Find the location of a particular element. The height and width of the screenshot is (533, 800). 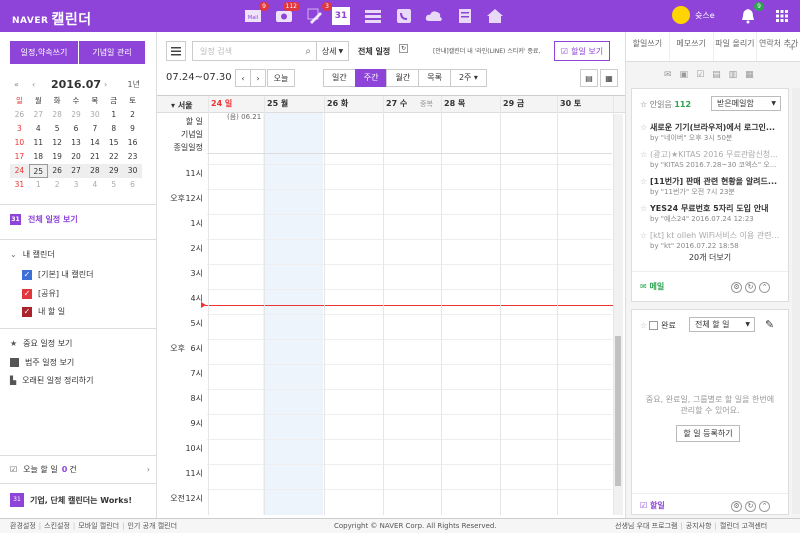

todo-widget-footer: ☑ 할일 is located at coordinates (652, 505).